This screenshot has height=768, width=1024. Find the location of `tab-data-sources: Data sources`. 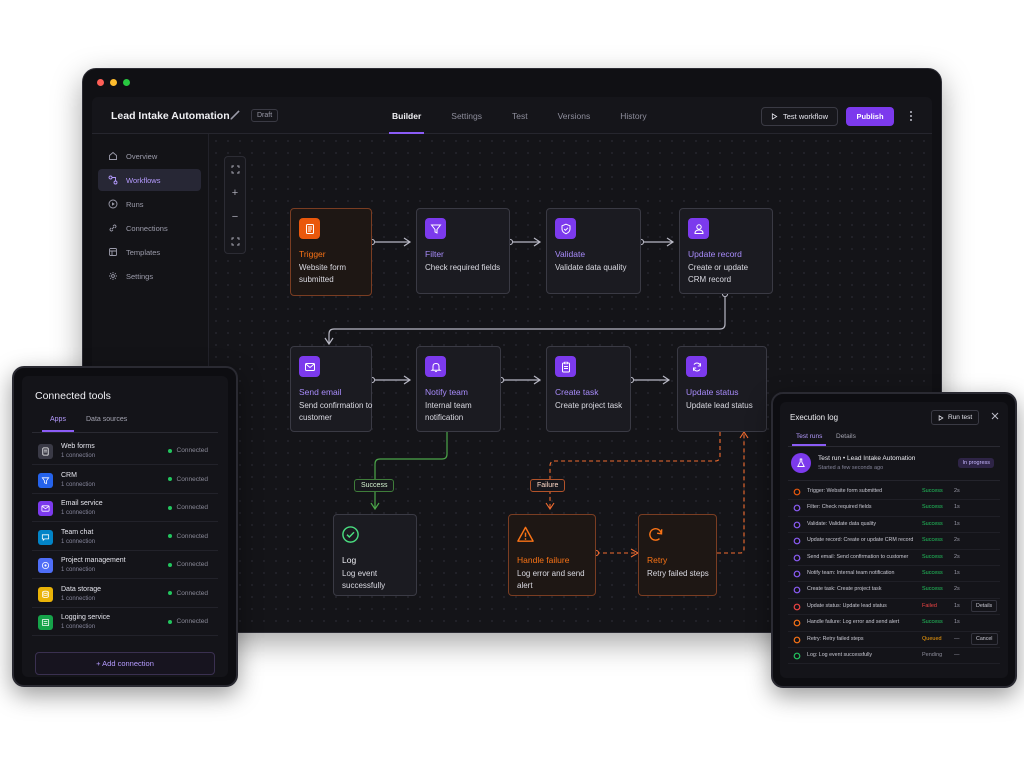

tab-data-sources: Data sources is located at coordinates (106, 419).